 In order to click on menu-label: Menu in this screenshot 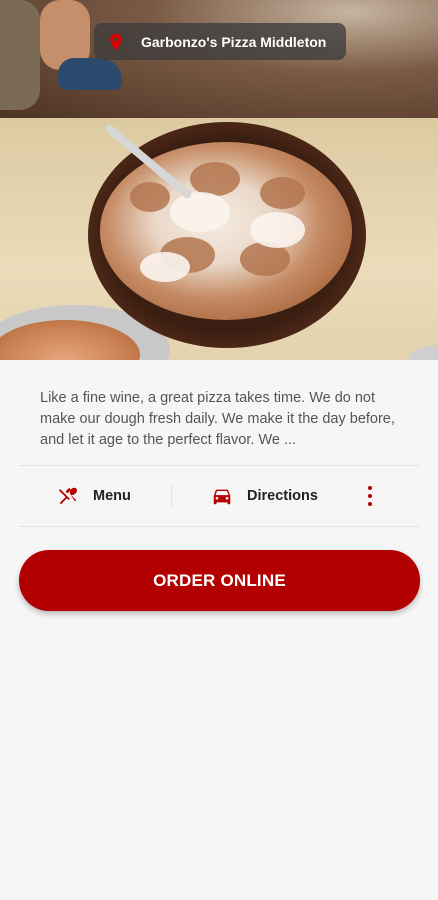, I will do `click(112, 496)`.